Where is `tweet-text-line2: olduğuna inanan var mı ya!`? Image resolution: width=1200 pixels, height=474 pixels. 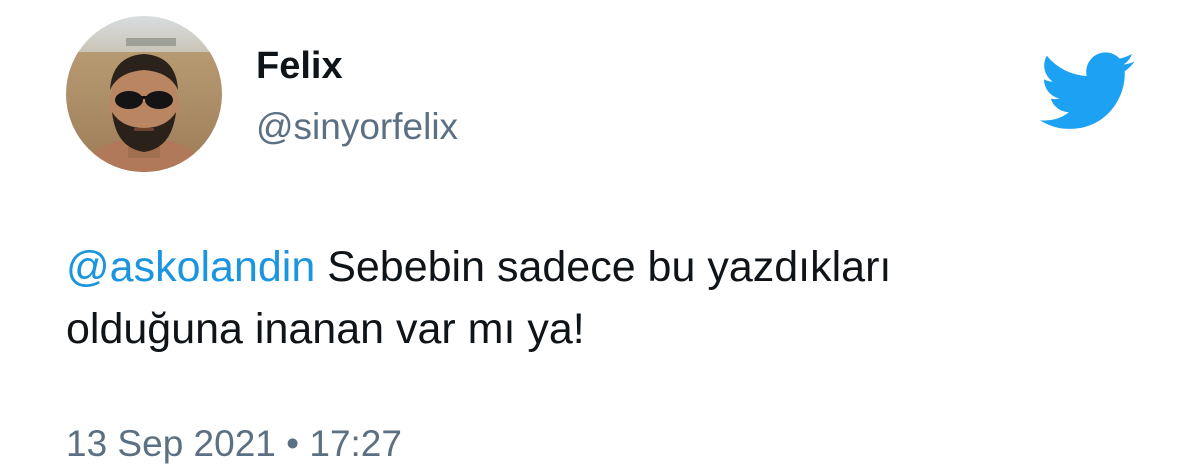 tweet-text-line2: olduğuna inanan var mı ya! is located at coordinates (325, 329).